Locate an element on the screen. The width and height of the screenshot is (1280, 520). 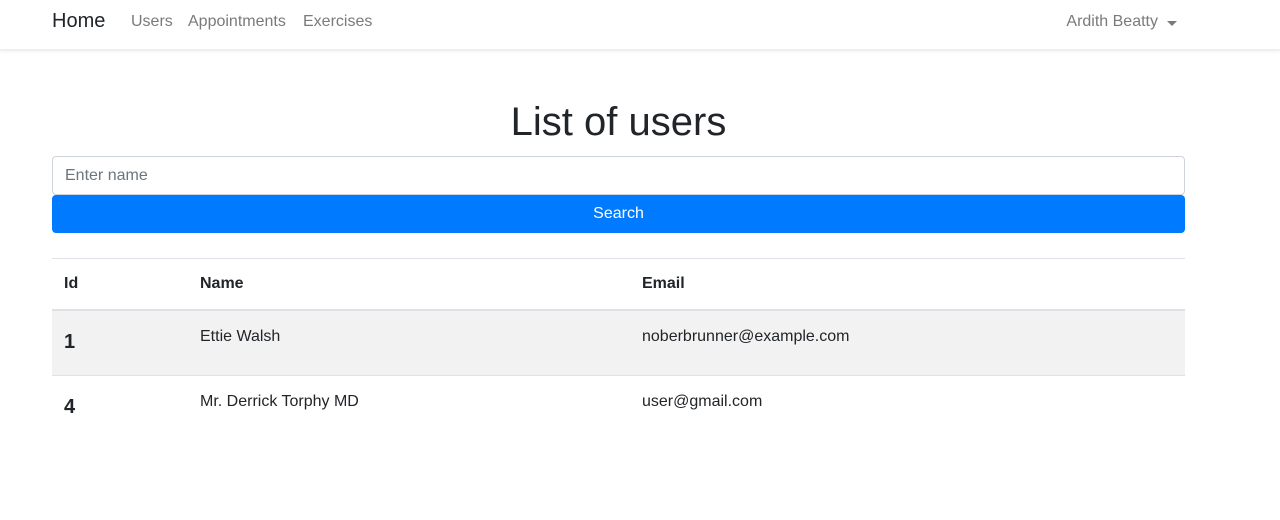
search-name-input is located at coordinates (618, 175).